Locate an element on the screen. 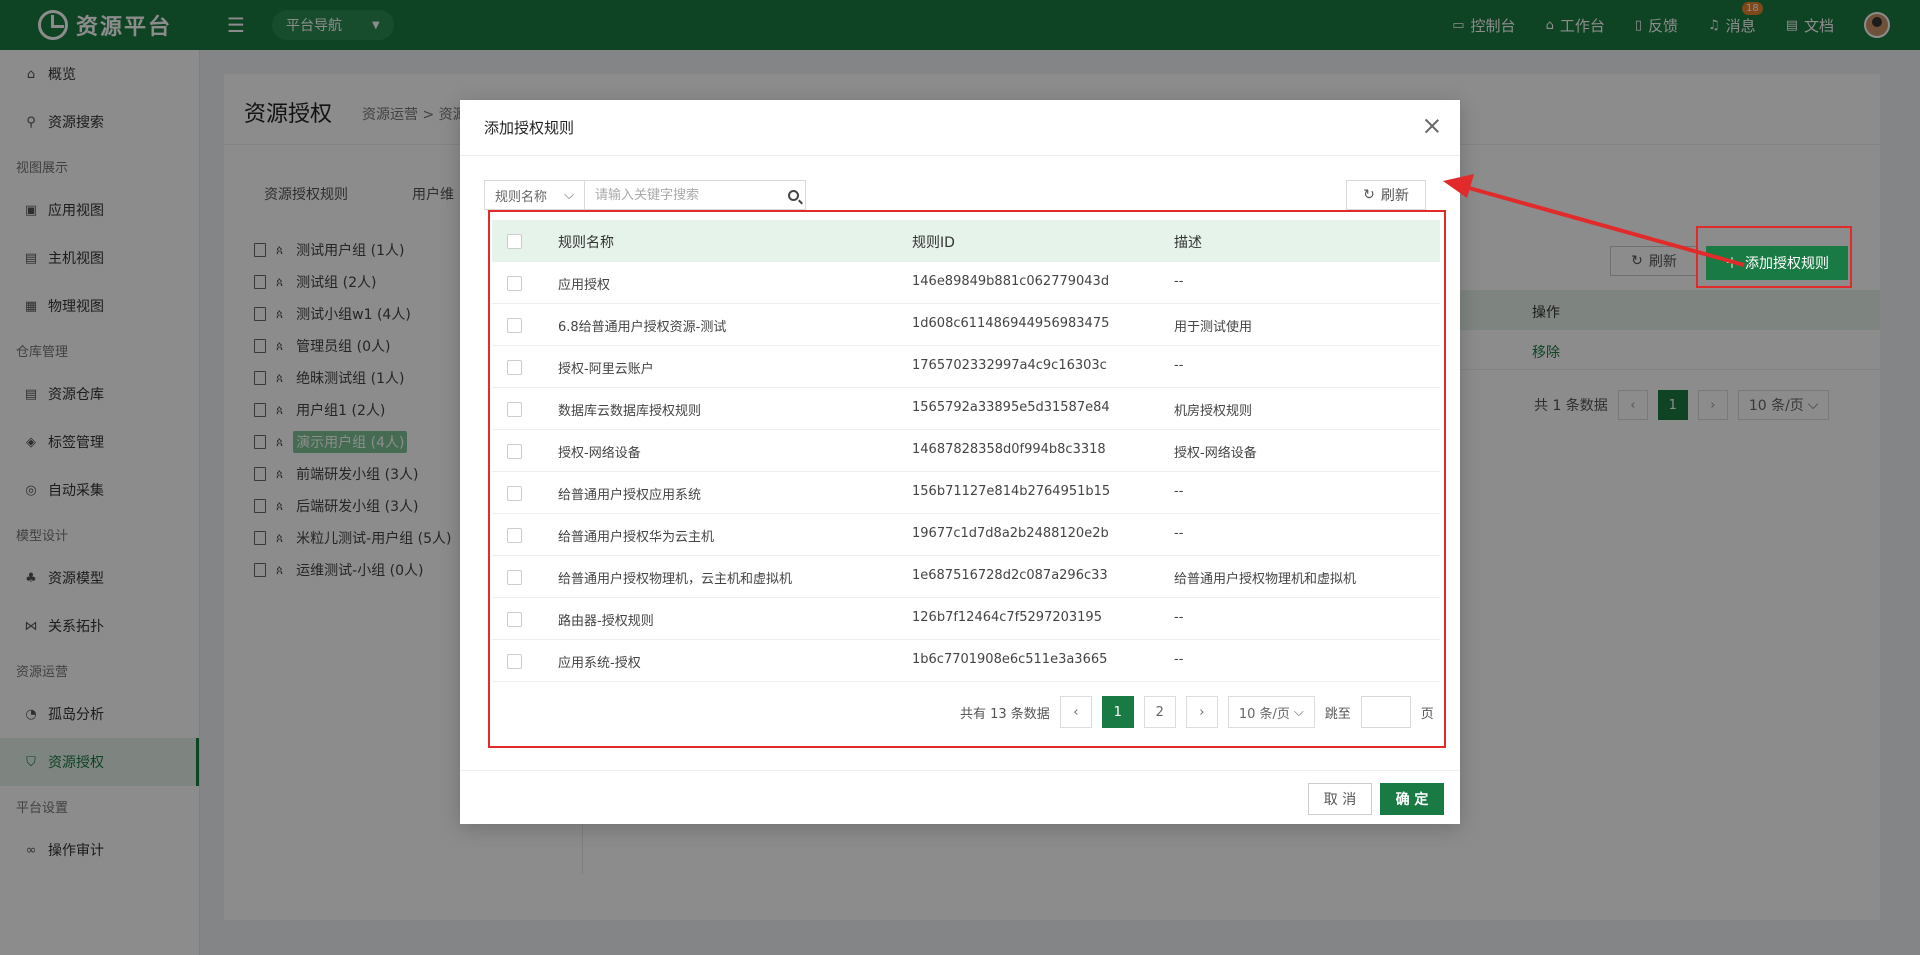 Image resolution: width=1920 pixels, height=955 pixels. dialog-refresh-button: ↻ 刷新 is located at coordinates (1386, 195).